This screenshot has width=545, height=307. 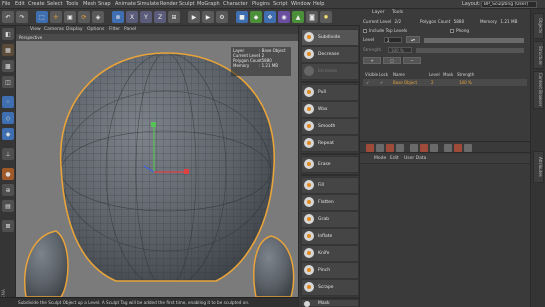 I want to click on make-editable-icon: ◧, so click(x=8, y=34).